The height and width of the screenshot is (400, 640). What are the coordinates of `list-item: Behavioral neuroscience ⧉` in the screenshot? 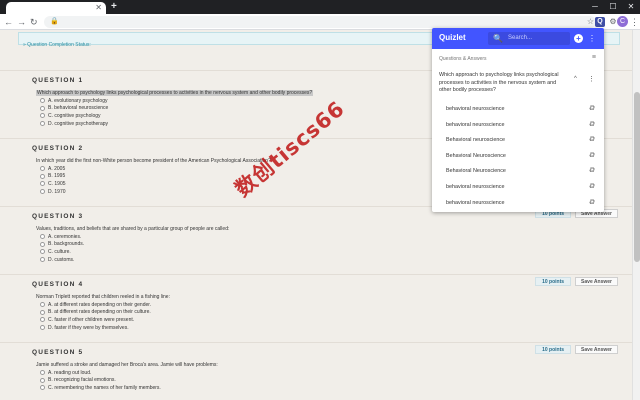 It's located at (518, 141).